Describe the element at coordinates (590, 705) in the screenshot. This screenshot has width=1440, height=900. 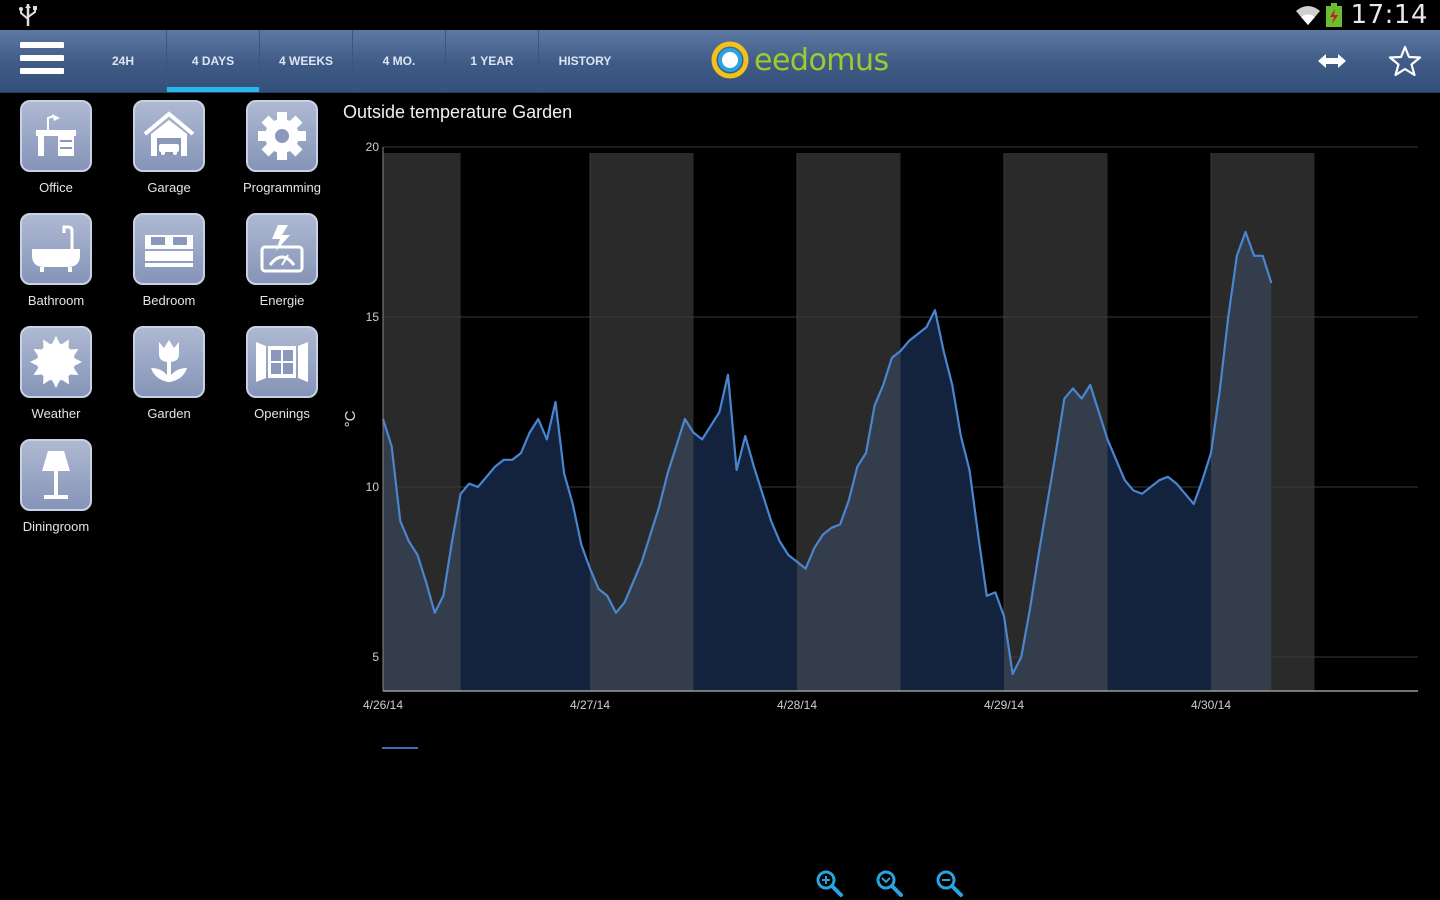
I see `x-tick-label: 4/27/14` at that location.